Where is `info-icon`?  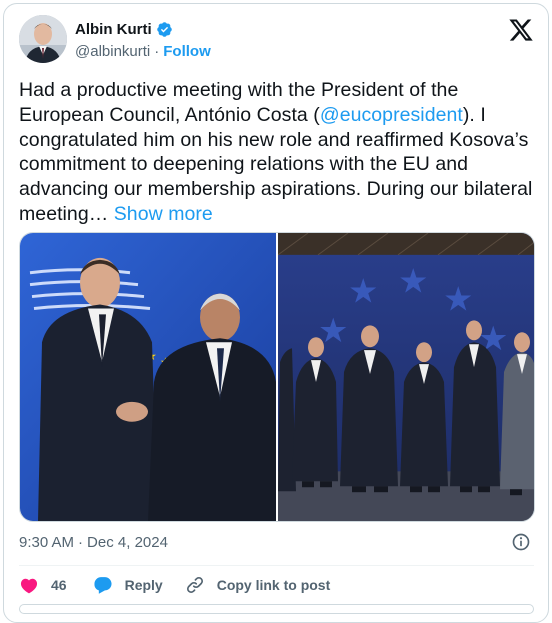 info-icon is located at coordinates (521, 542).